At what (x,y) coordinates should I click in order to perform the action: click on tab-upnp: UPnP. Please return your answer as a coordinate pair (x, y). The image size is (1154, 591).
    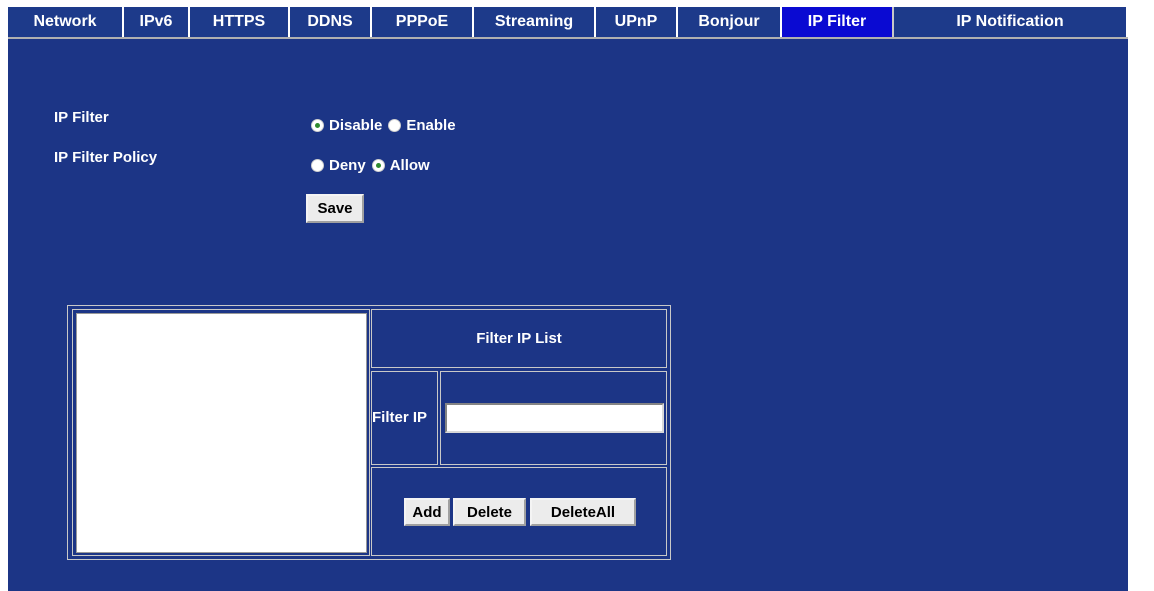
    Looking at the image, I should click on (637, 22).